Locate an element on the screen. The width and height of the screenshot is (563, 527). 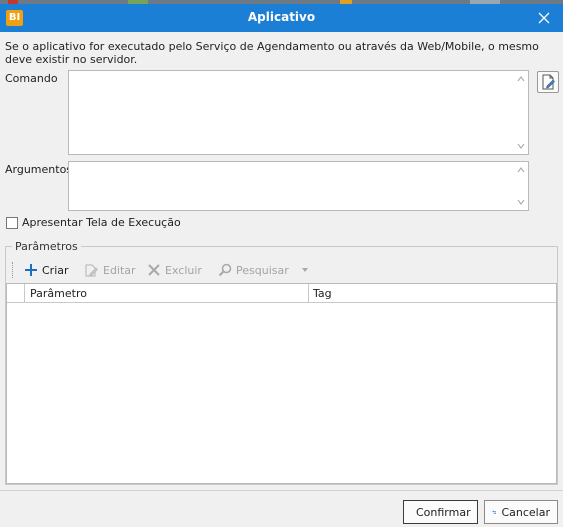
apresentar-tela-checkbox is located at coordinates (12, 223).